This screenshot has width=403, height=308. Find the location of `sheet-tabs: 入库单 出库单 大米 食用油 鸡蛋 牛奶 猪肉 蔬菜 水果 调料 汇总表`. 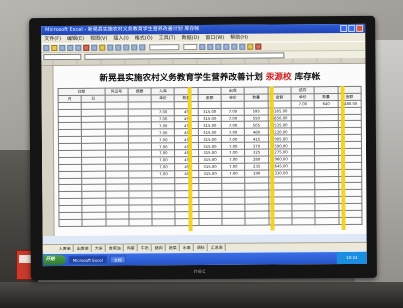

sheet-tabs: 入库单 出库单 大米 食用油 鸡蛋 牛奶 猪肉 蔬菜 水果 调料 汇总表 is located at coordinates (204, 247).